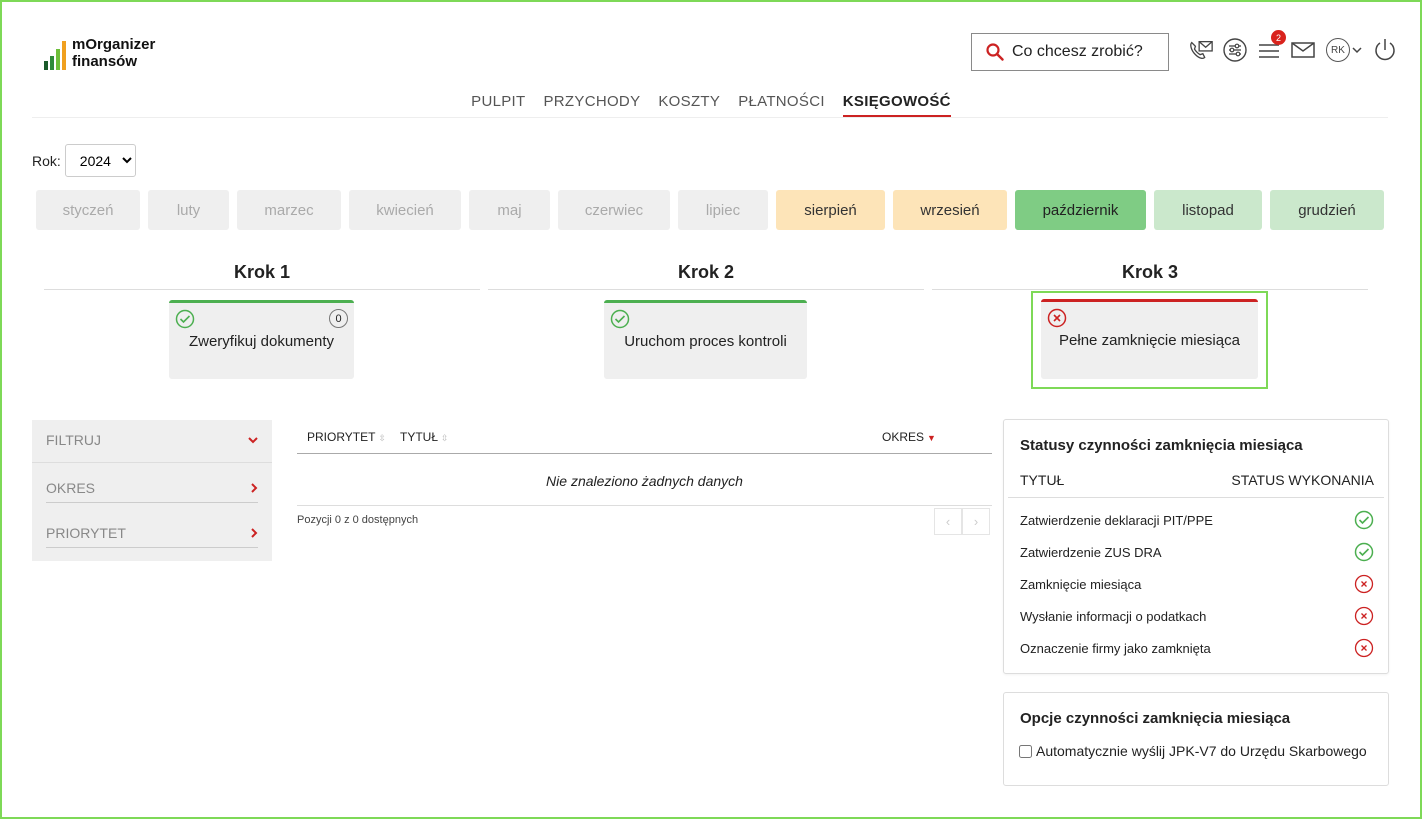 The image size is (1422, 819). I want to click on phone-mail-icon, so click(1201, 49).